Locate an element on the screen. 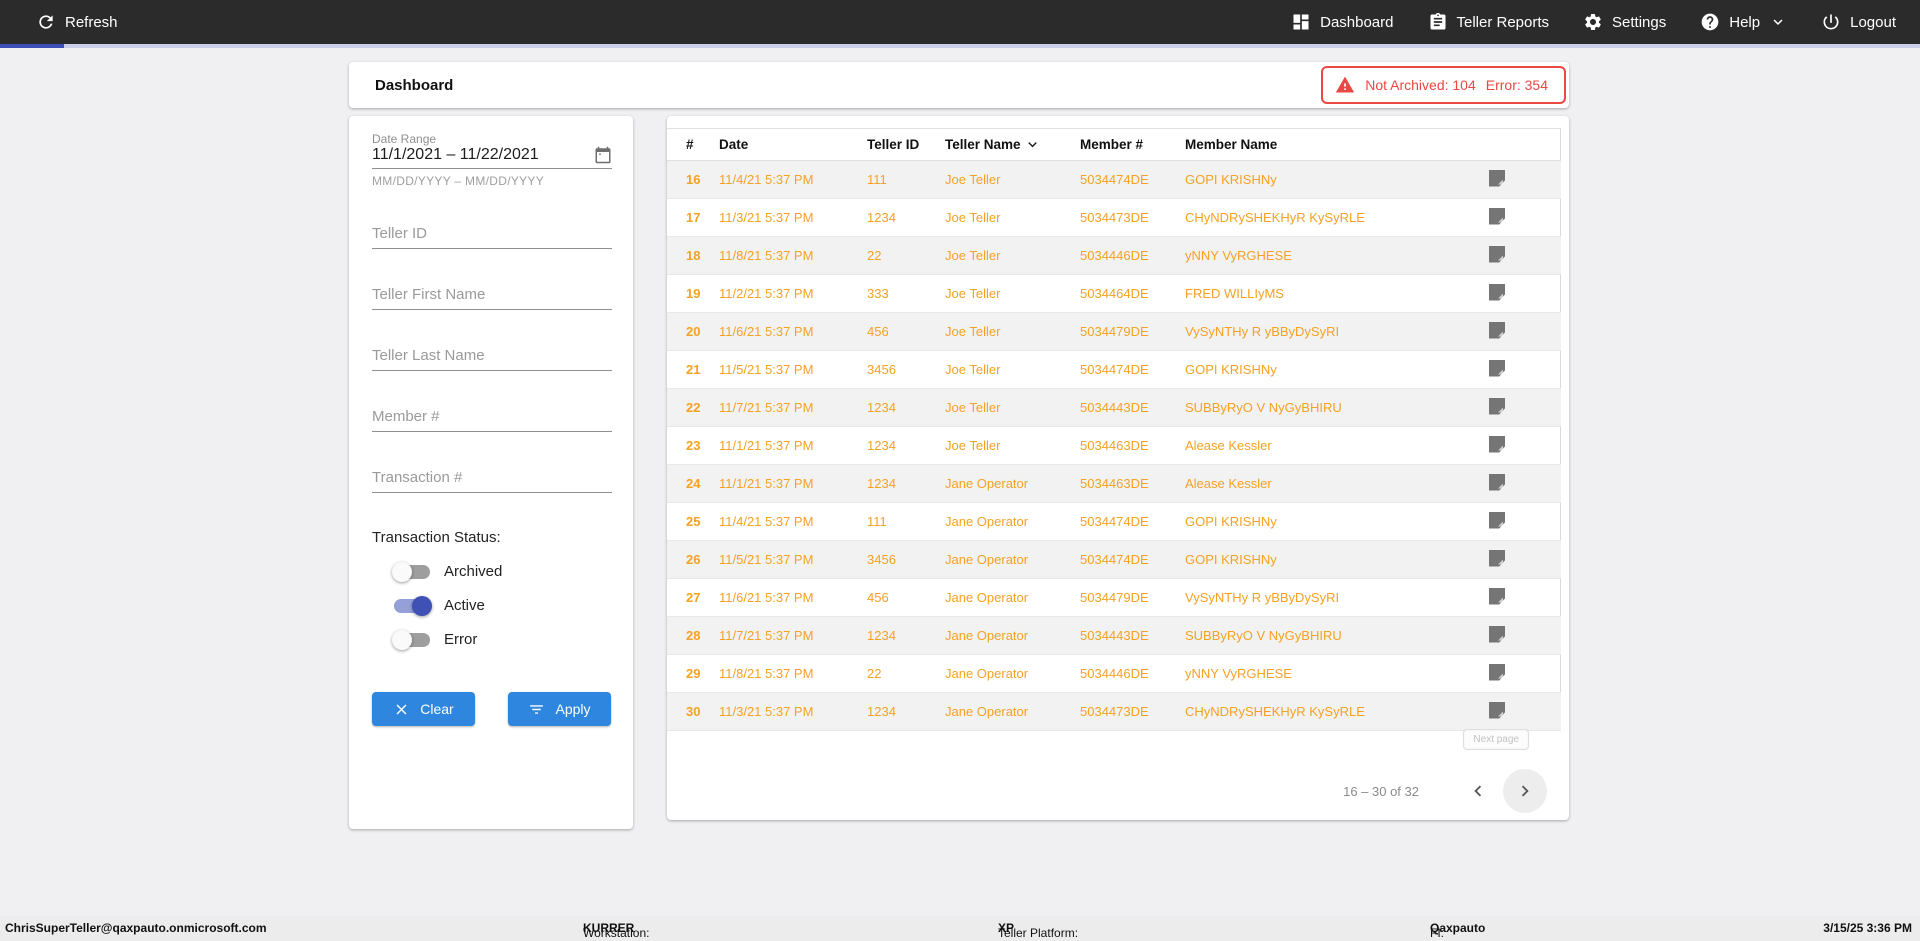 The image size is (1920, 941). archived-toggle is located at coordinates (411, 571).